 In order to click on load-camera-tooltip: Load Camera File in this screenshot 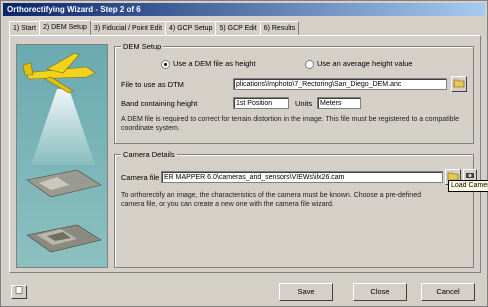, I will do `click(468, 186)`.